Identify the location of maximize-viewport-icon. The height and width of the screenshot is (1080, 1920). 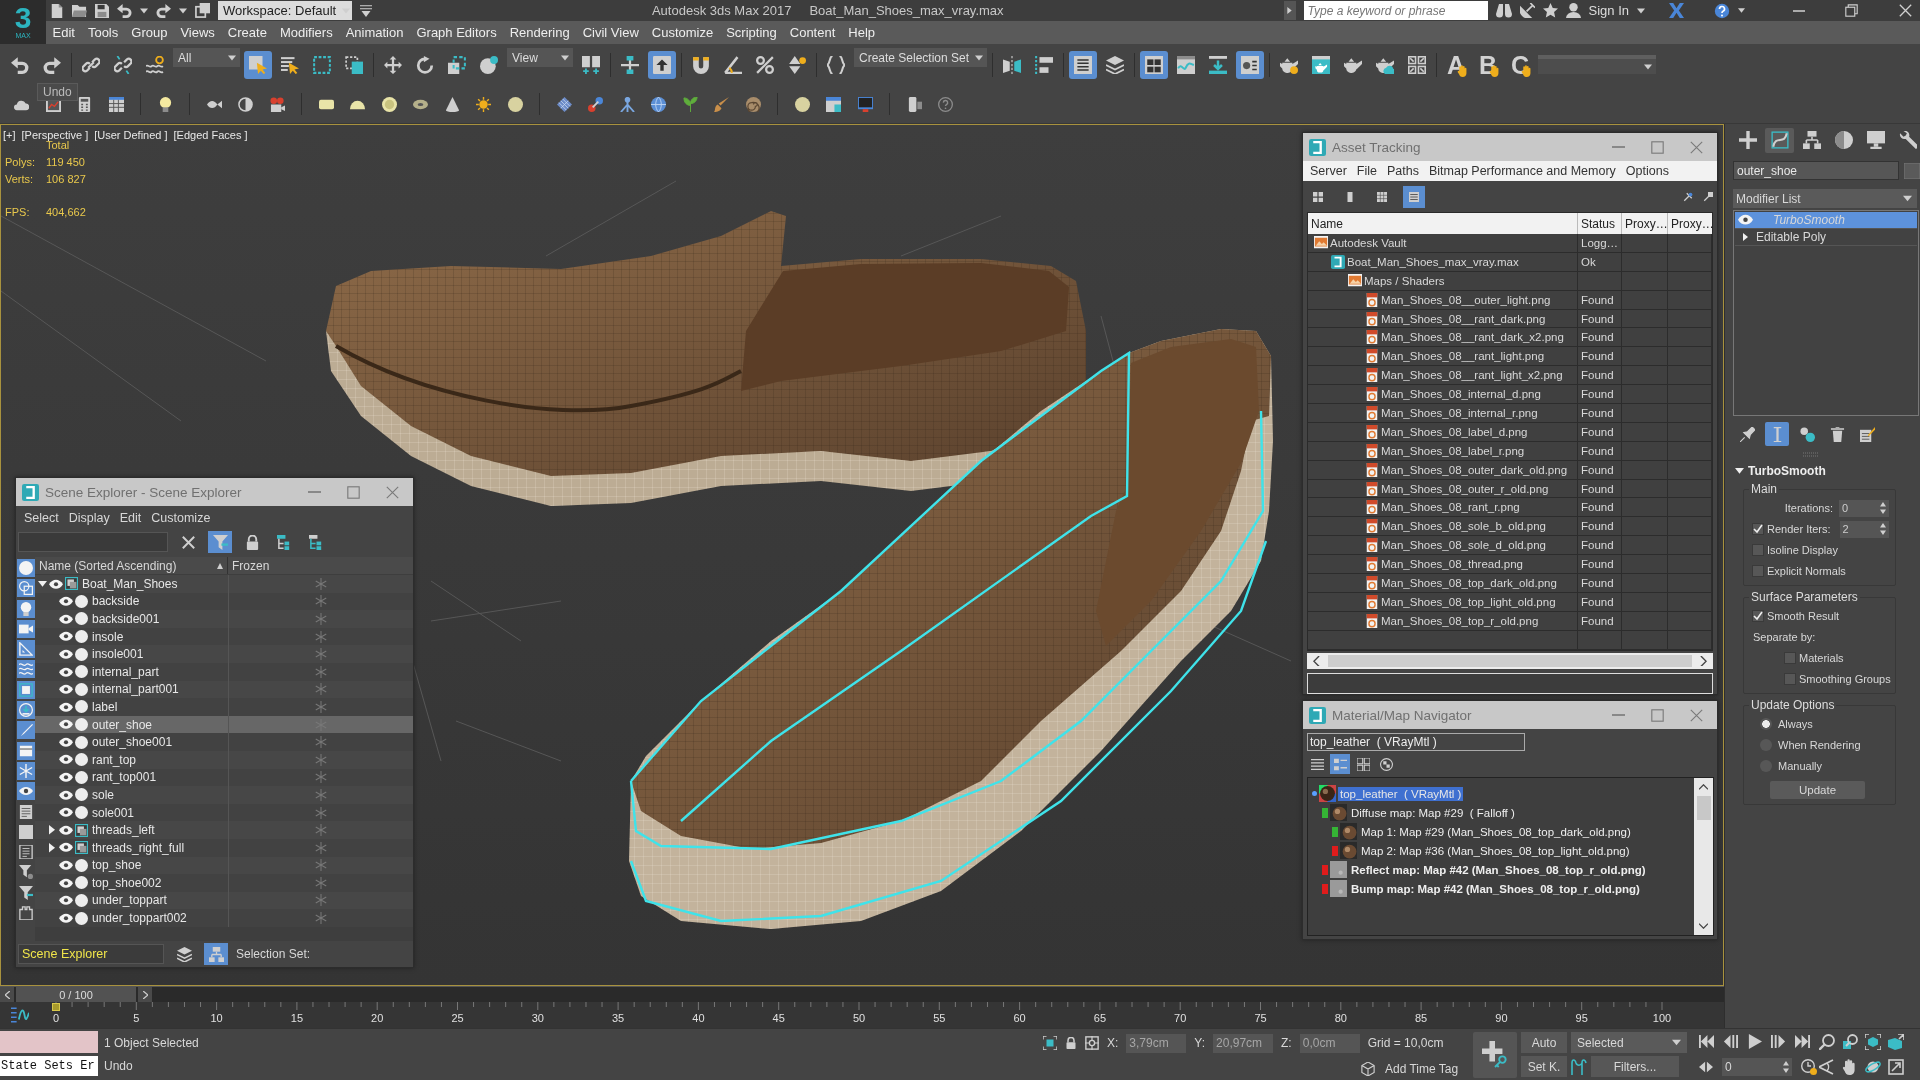
(1896, 1067).